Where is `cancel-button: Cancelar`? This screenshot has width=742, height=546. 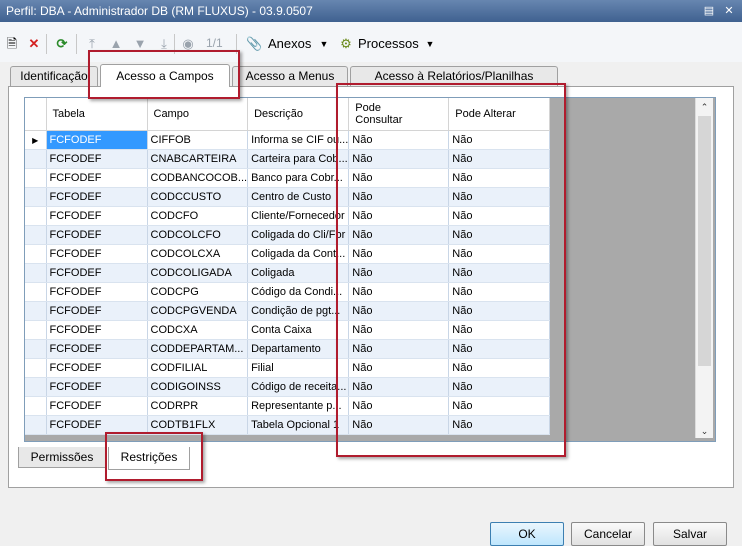 cancel-button: Cancelar is located at coordinates (608, 534).